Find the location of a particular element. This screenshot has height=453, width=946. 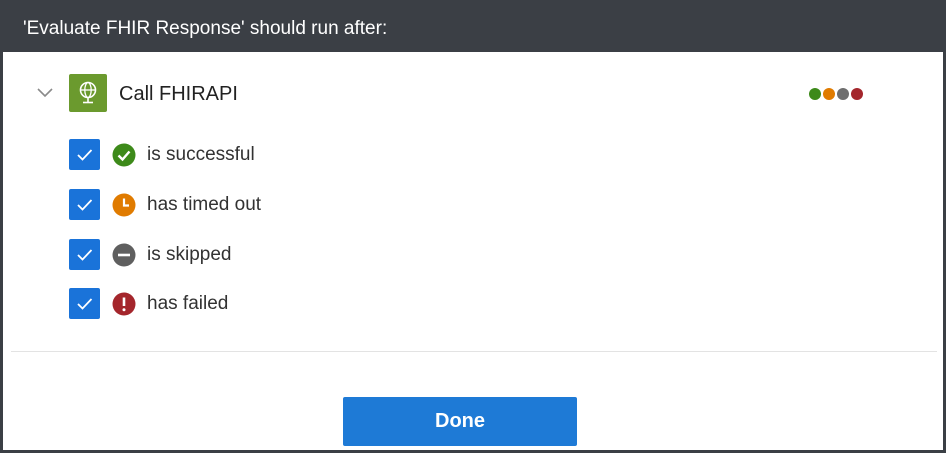

failed-exclamation-icon is located at coordinates (124, 304).